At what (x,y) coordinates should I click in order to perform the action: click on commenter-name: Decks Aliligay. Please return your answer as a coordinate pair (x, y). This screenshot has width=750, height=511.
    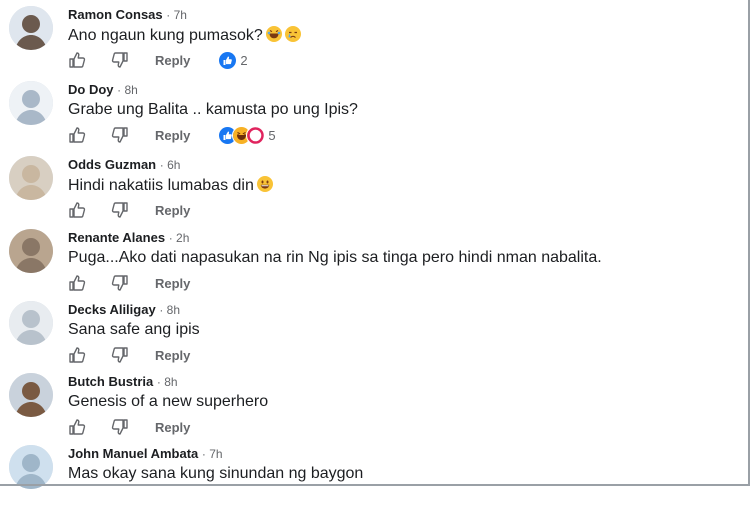
    Looking at the image, I should click on (112, 309).